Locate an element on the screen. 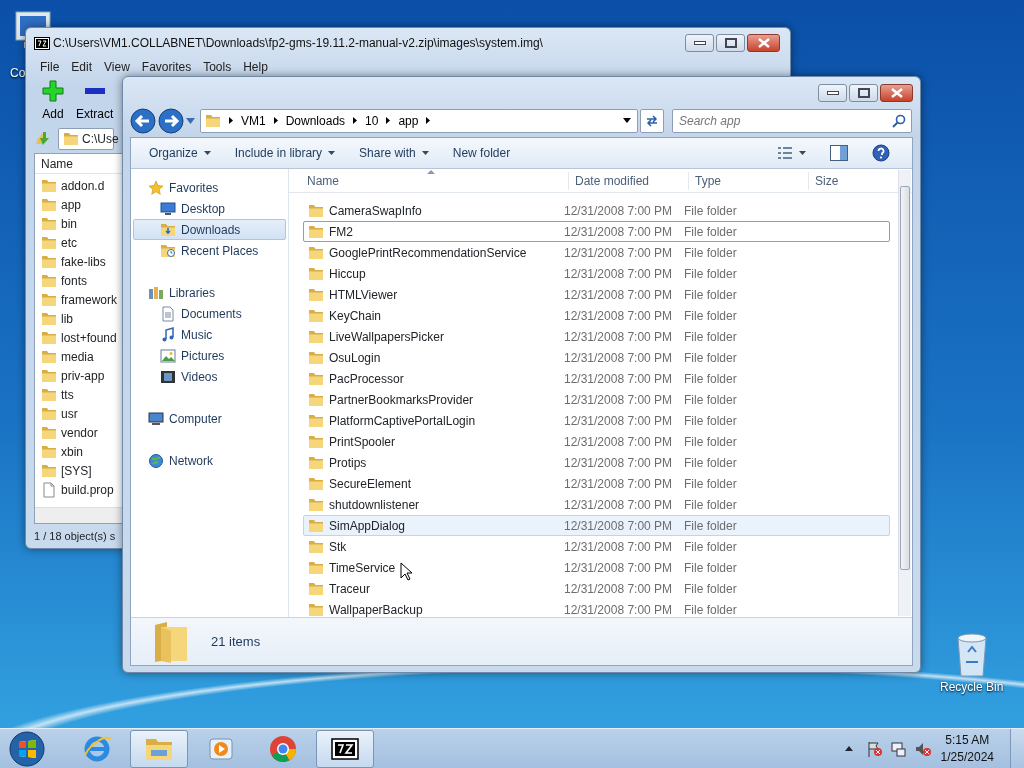 The width and height of the screenshot is (1024, 768). archive-item: etc is located at coordinates (78, 242).